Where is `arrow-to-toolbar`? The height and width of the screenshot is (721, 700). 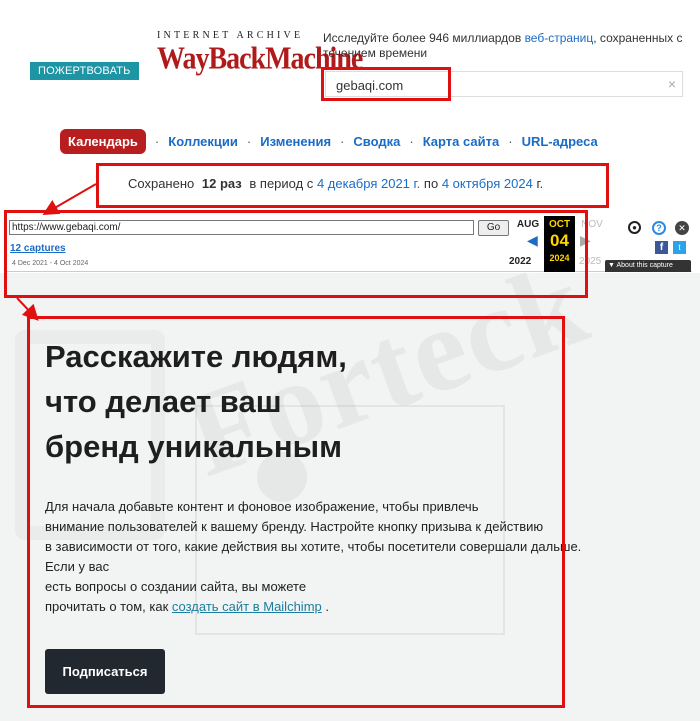
arrow-to-toolbar is located at coordinates (69, 199).